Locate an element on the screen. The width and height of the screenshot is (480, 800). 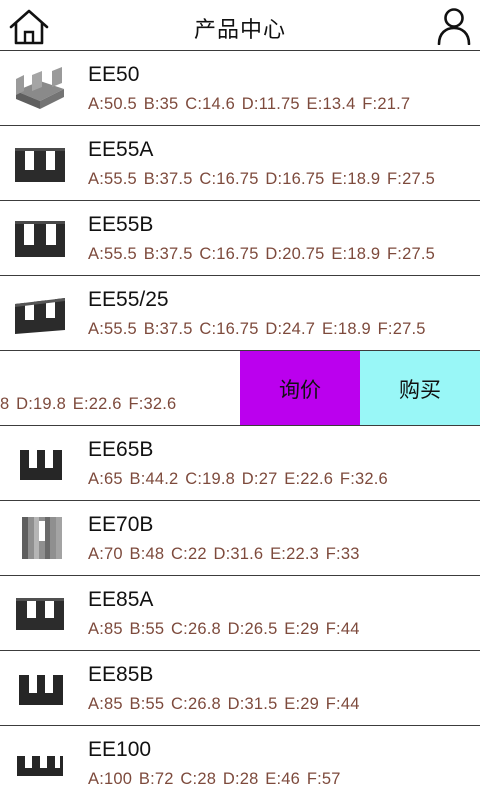
product-specs: A:100 B:72 C:28 D:28 E:46 F:57 is located at coordinates (214, 779).